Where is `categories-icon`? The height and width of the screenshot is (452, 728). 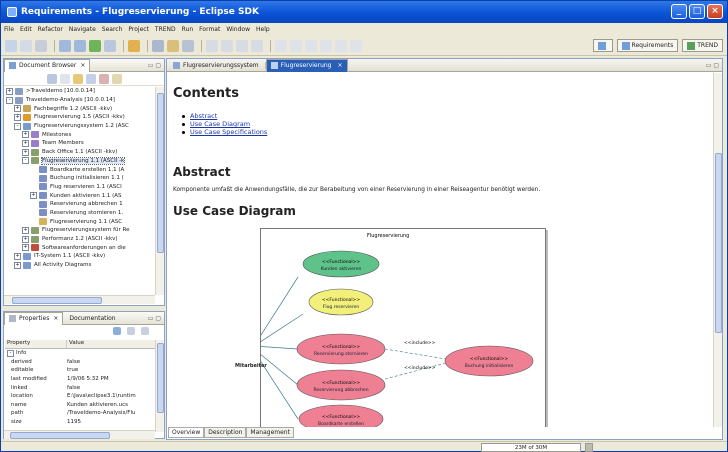
categories-icon is located at coordinates (117, 331).